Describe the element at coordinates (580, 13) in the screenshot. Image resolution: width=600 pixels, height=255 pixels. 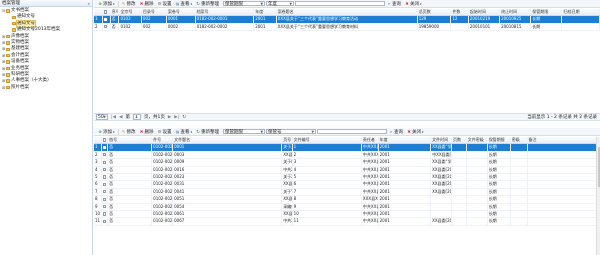
I see `column-header: 归档日期` at that location.